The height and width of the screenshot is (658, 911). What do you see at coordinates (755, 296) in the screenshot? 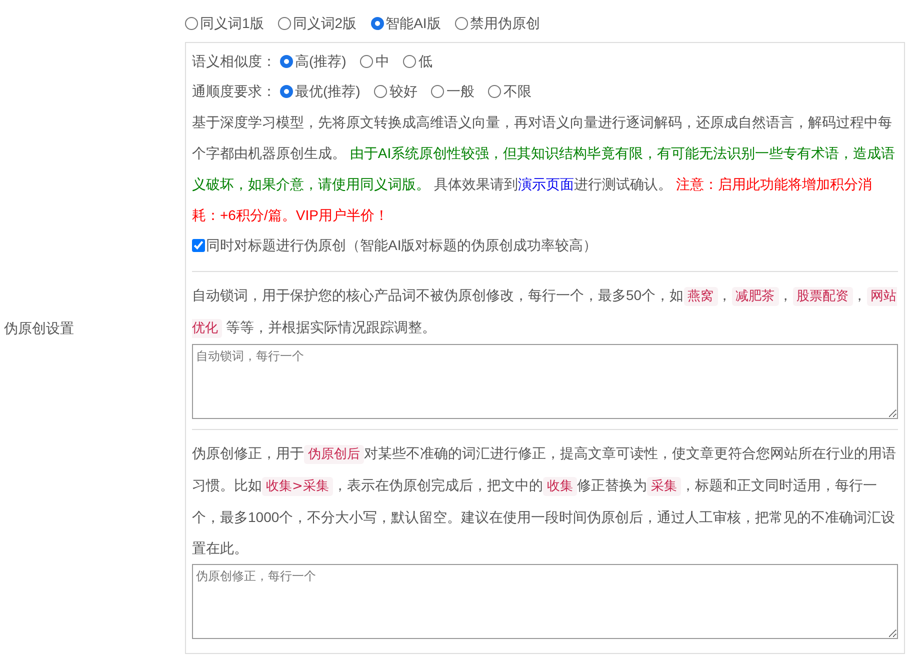
I see `keyword-tag: 减肥茶` at bounding box center [755, 296].